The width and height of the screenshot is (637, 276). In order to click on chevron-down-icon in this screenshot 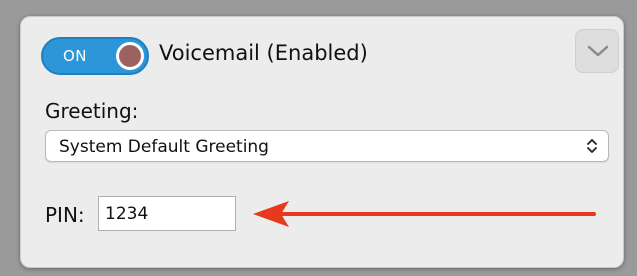, I will do `click(598, 51)`.